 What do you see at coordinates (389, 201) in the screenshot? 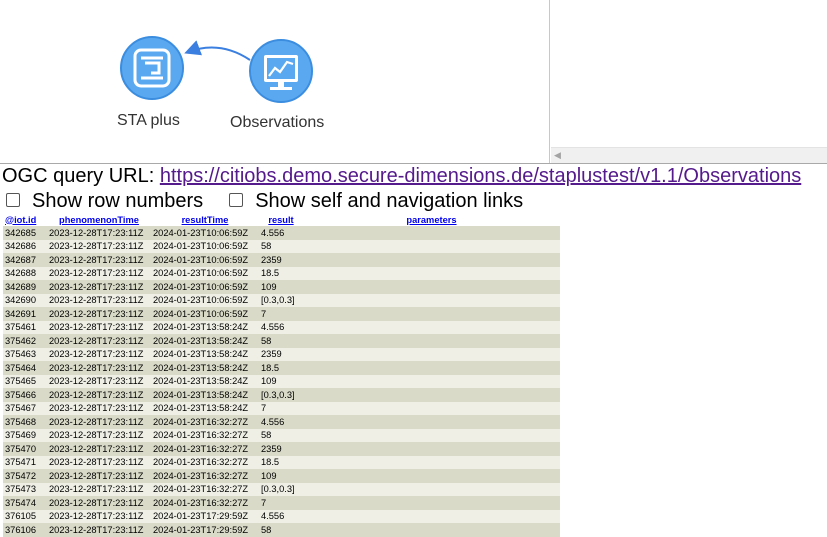
I see `show-links-label: Show self and navigation links` at bounding box center [389, 201].